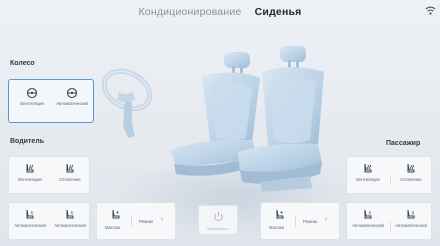 The height and width of the screenshot is (246, 440). What do you see at coordinates (189, 12) in the screenshot?
I see `tab-climate: Кондиционирование` at bounding box center [189, 12].